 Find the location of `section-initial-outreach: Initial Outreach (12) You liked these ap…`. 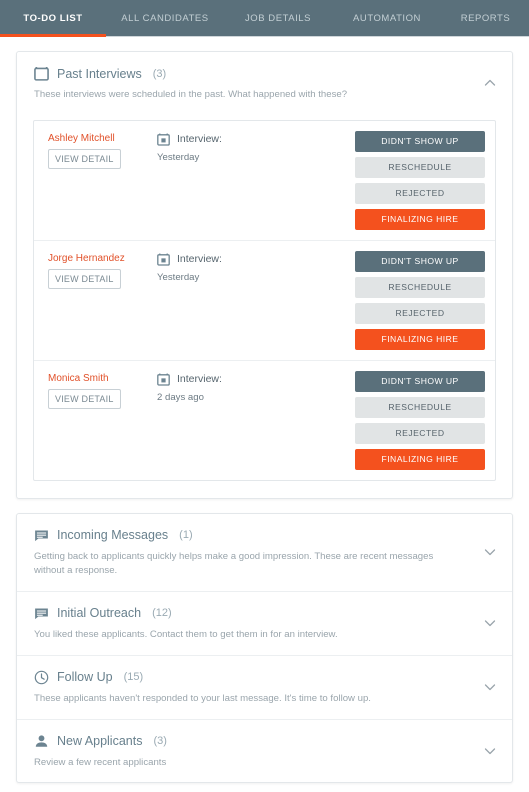

section-initial-outreach: Initial Outreach (12) You liked these ap… is located at coordinates (264, 624).